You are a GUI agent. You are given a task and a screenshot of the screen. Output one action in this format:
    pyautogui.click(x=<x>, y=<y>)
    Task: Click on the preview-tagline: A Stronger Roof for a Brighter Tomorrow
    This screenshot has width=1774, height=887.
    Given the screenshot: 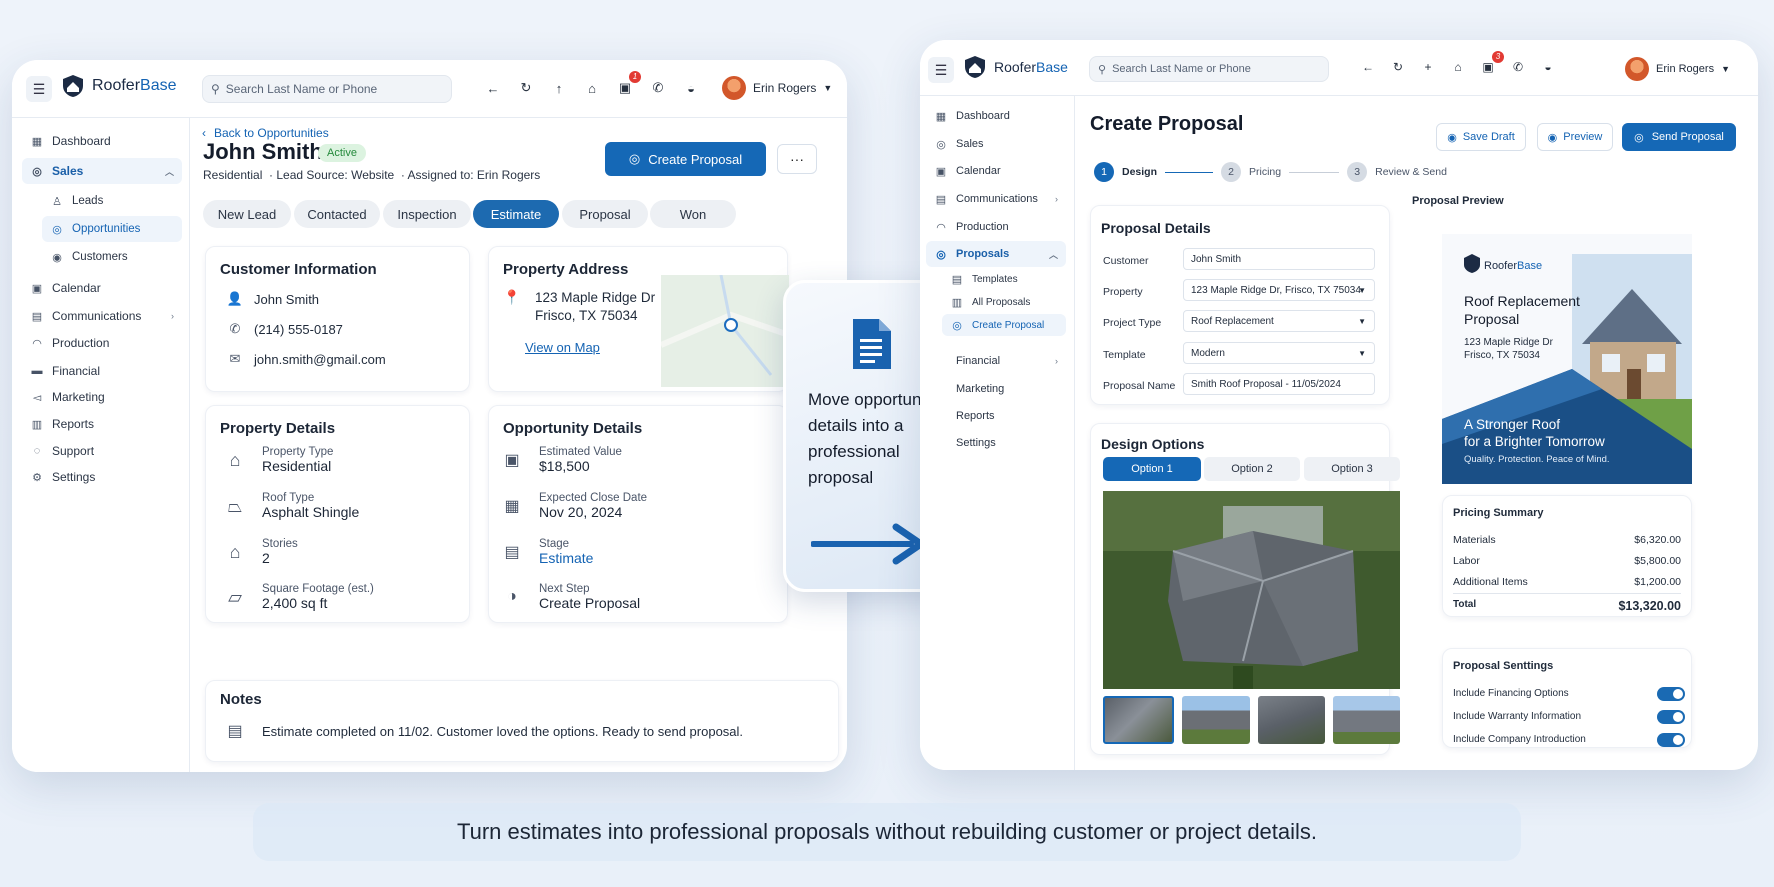 What is the action you would take?
    pyautogui.click(x=1534, y=433)
    